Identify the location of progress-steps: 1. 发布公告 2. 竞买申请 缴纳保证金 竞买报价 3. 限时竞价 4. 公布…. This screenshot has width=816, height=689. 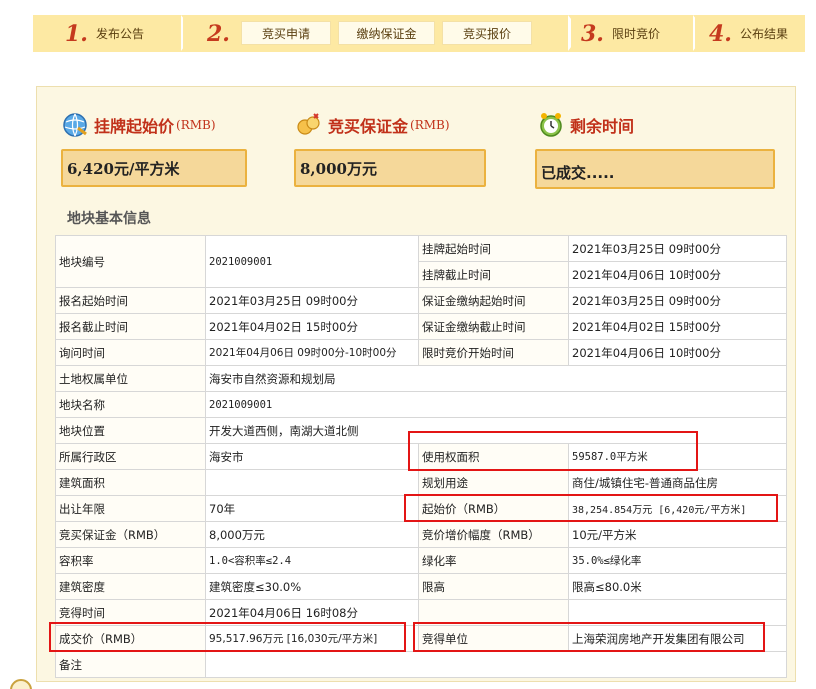
(419, 33).